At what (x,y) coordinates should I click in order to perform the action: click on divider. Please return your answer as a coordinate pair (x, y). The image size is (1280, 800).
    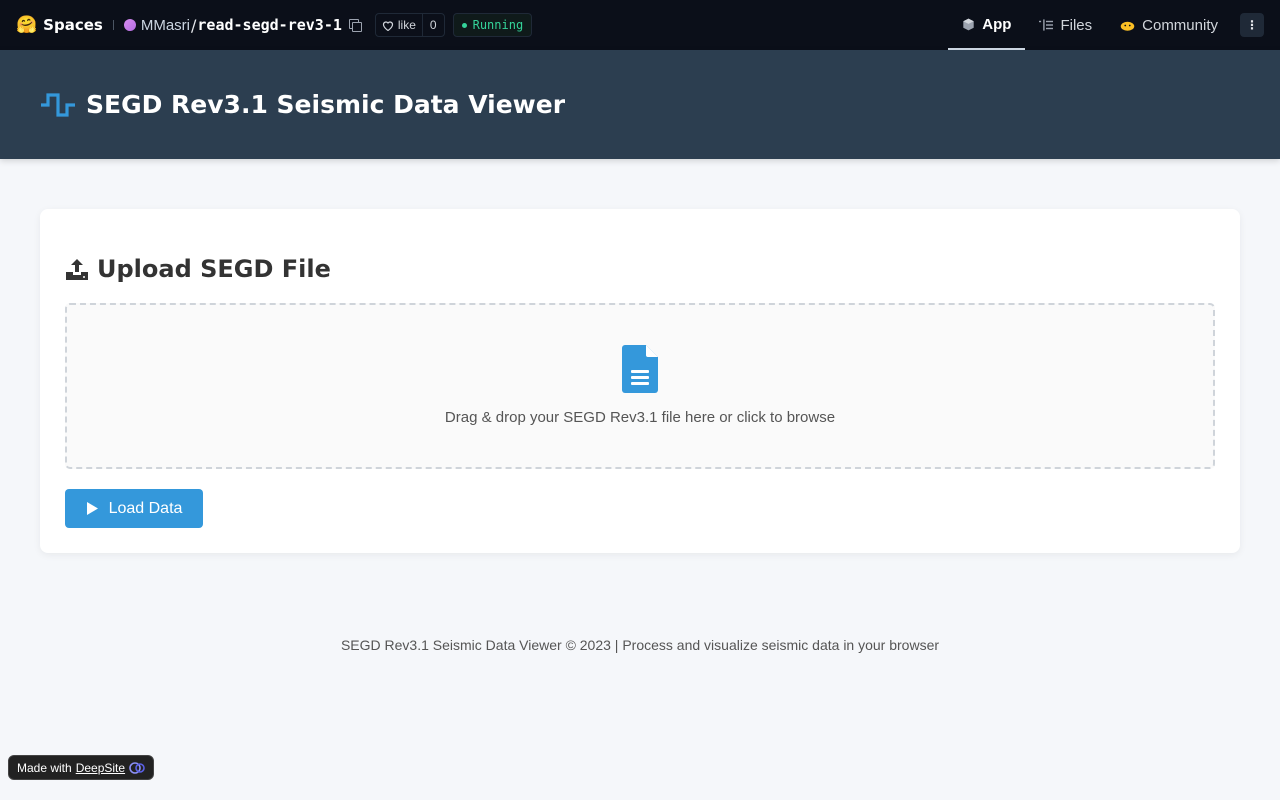
    Looking at the image, I should click on (113, 25).